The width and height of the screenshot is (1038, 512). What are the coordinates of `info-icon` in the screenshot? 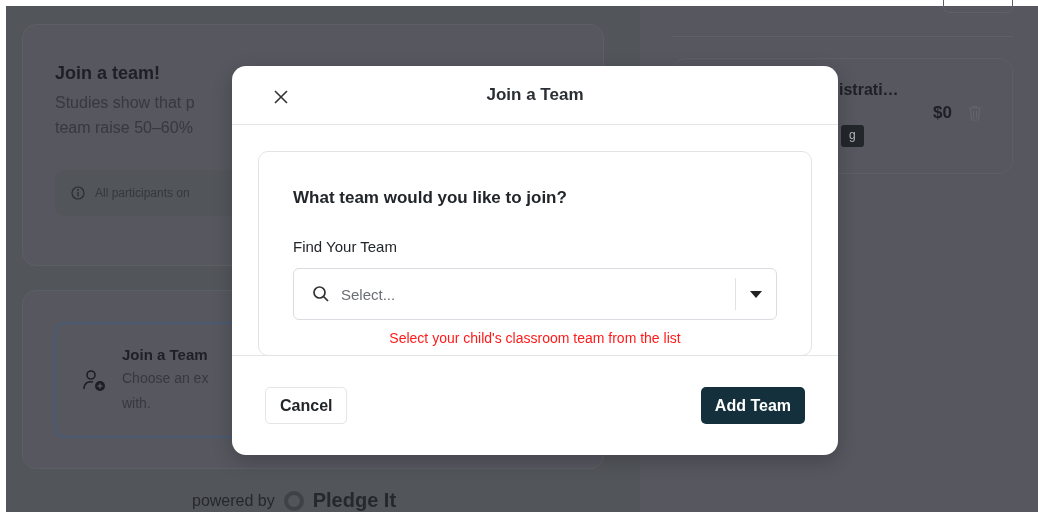 It's located at (78, 193).